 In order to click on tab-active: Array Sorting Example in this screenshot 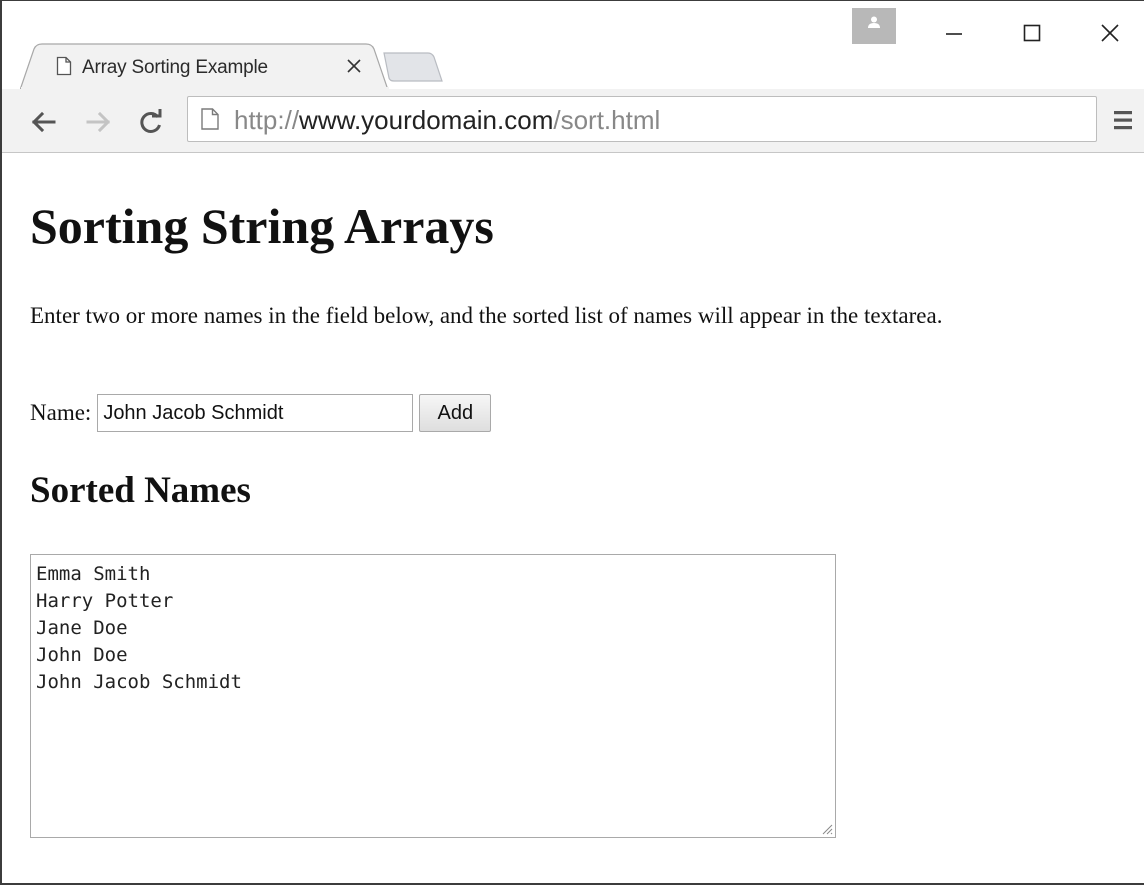, I will do `click(205, 67)`.